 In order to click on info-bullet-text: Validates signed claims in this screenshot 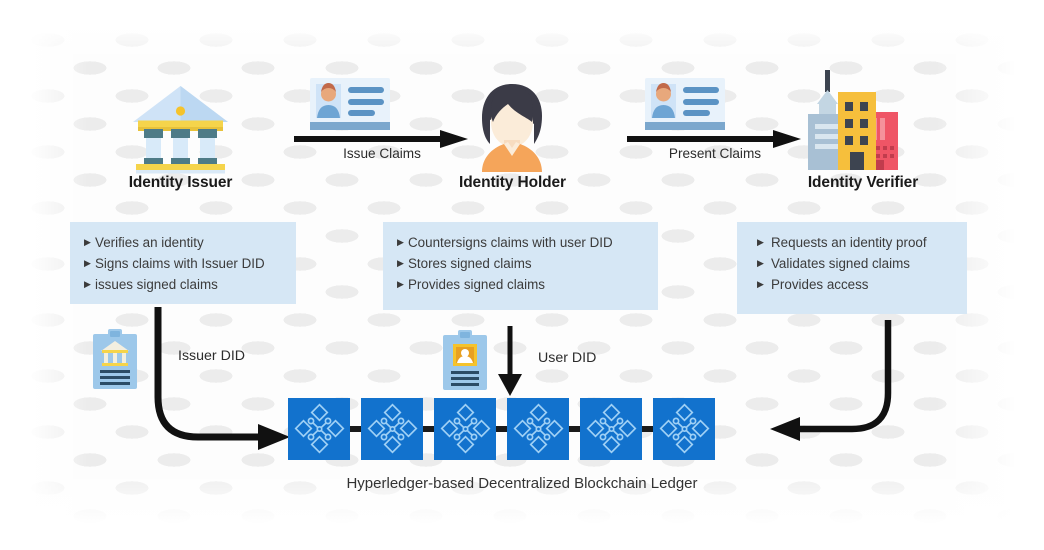, I will do `click(840, 263)`.